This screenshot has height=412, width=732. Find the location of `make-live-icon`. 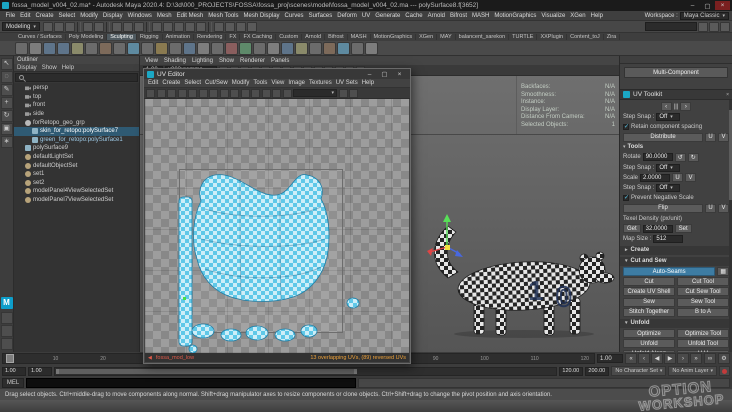

make-live-icon is located at coordinates (200, 26).